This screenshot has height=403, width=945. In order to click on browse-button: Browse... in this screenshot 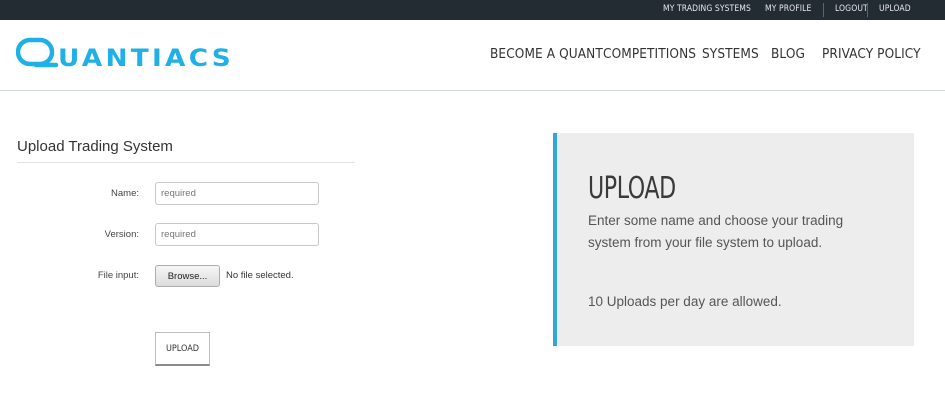, I will do `click(187, 276)`.